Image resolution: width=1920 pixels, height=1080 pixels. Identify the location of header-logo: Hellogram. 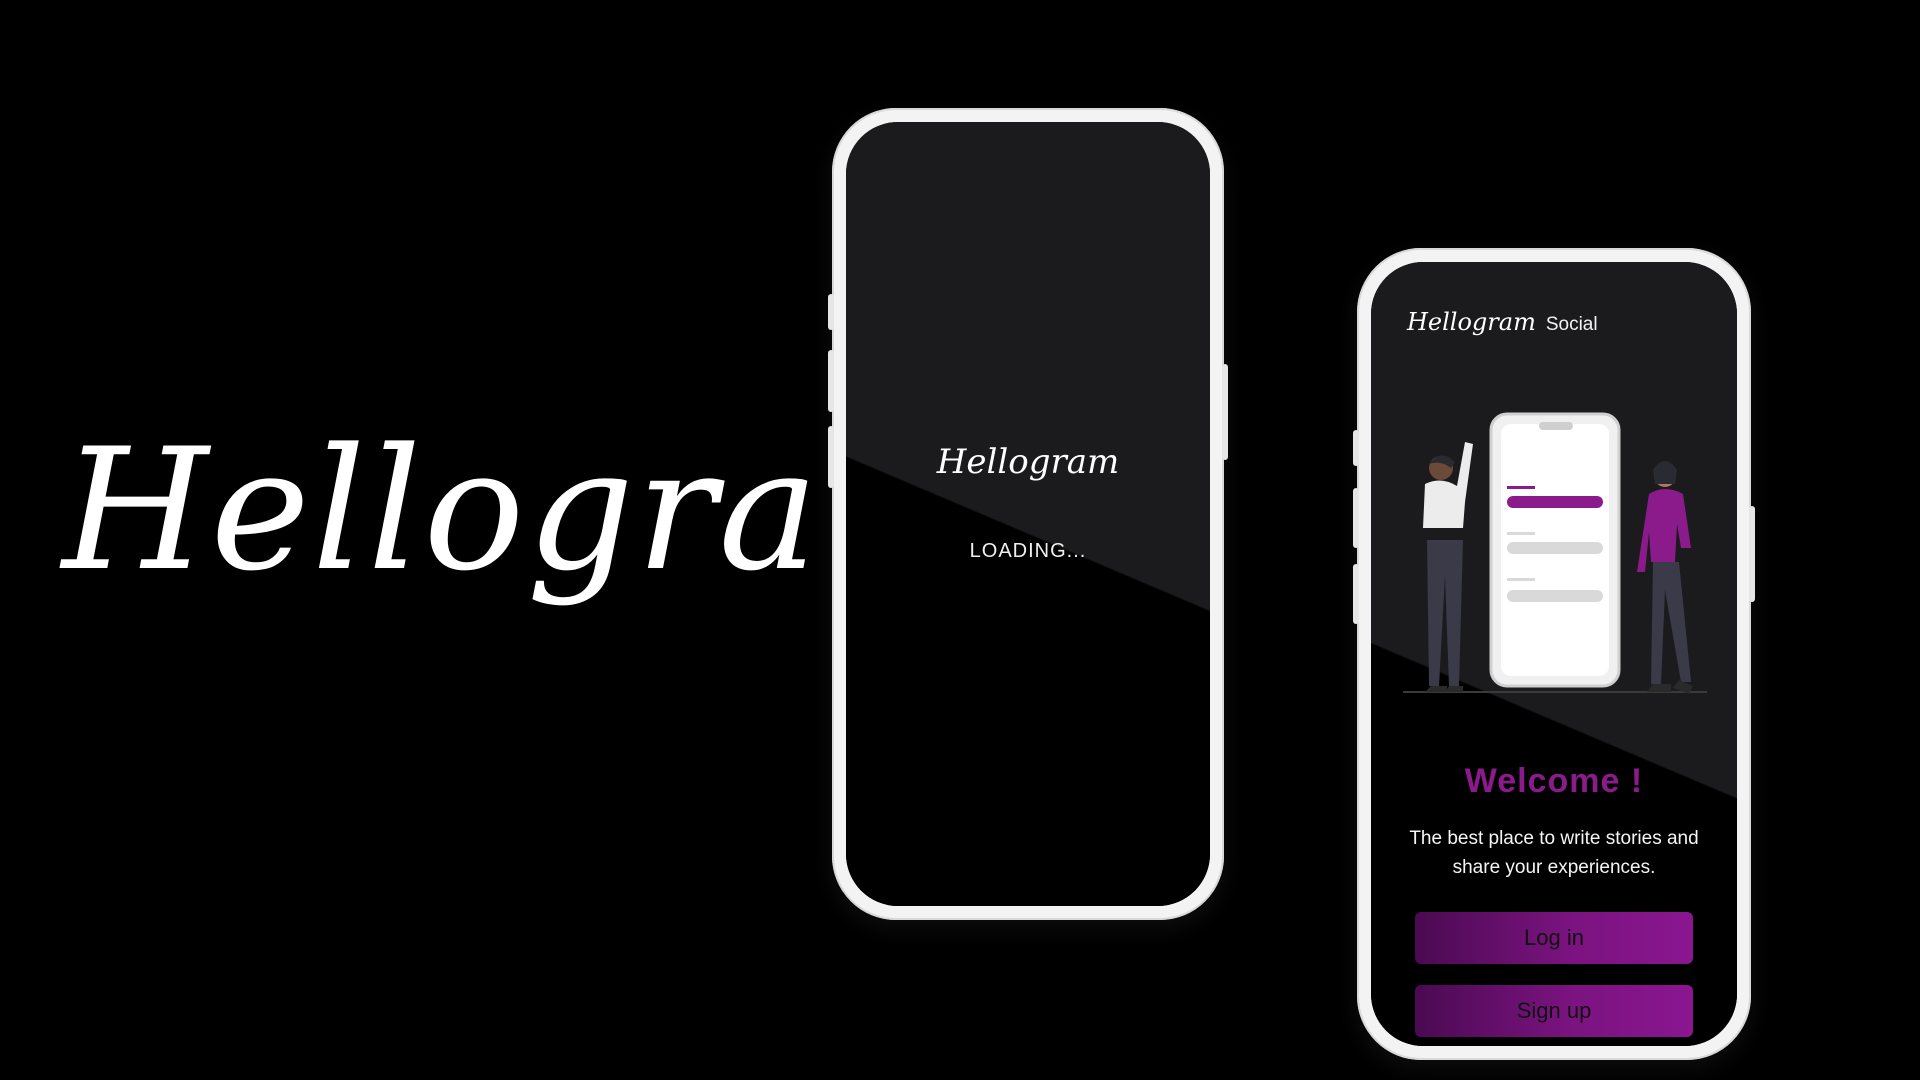
(1471, 322).